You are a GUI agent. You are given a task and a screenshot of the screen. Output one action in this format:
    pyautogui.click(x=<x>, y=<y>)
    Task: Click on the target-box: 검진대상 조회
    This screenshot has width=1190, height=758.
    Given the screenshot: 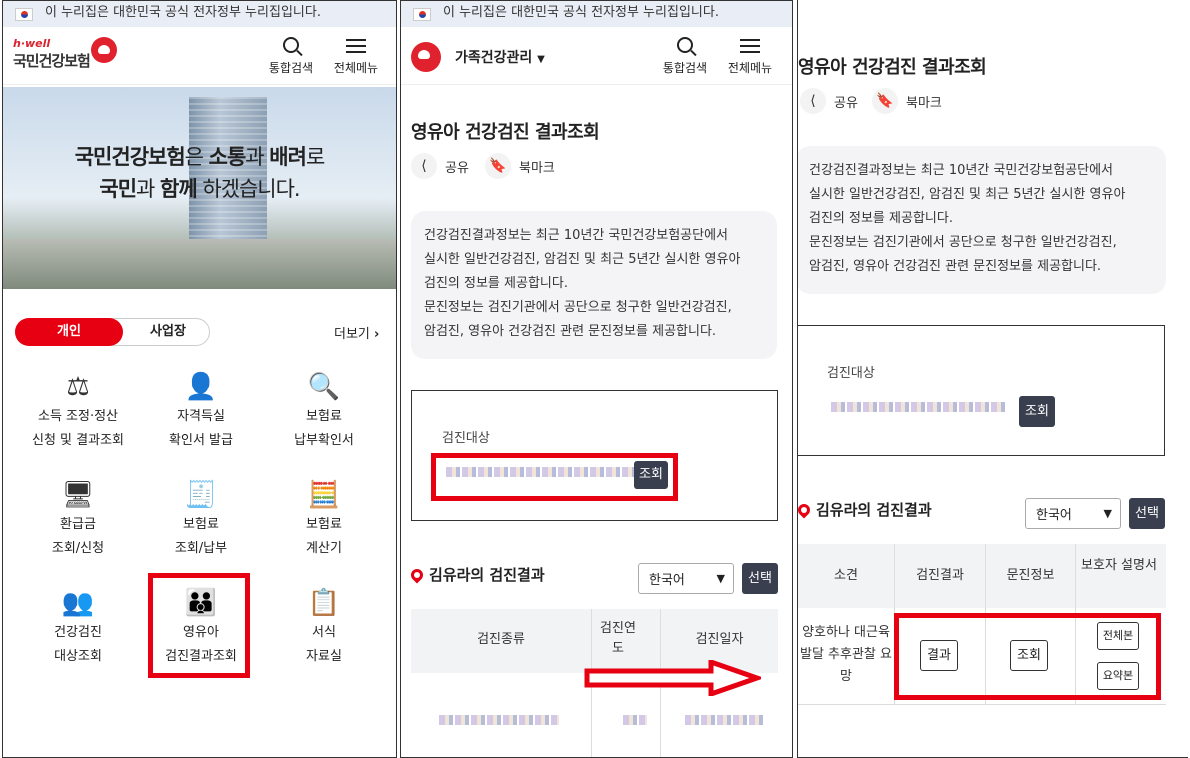 What is the action you would take?
    pyautogui.click(x=981, y=390)
    